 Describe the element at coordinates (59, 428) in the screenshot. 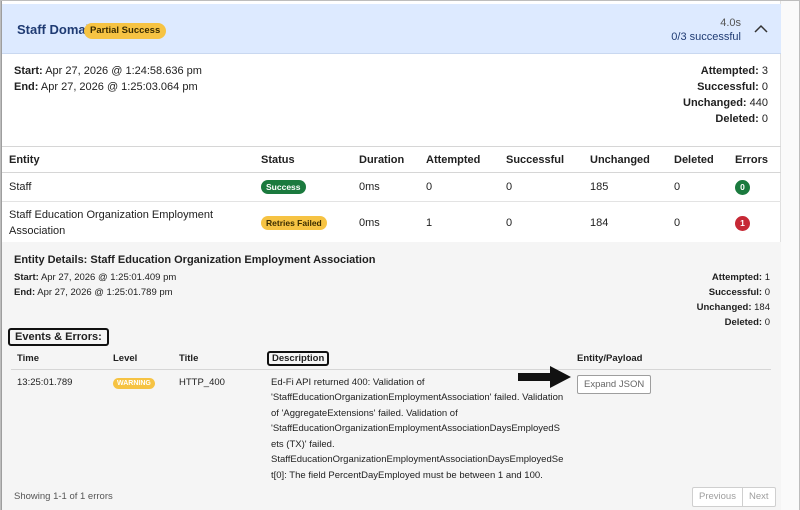

I see `event-time: 13:25:01.789` at that location.